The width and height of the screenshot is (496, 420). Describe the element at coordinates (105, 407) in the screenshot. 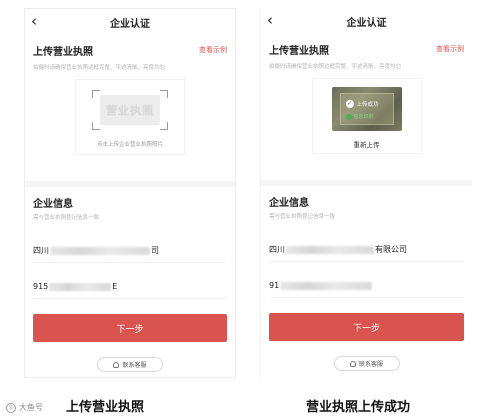

I see `caption-upload-license: 上传营业执照` at that location.